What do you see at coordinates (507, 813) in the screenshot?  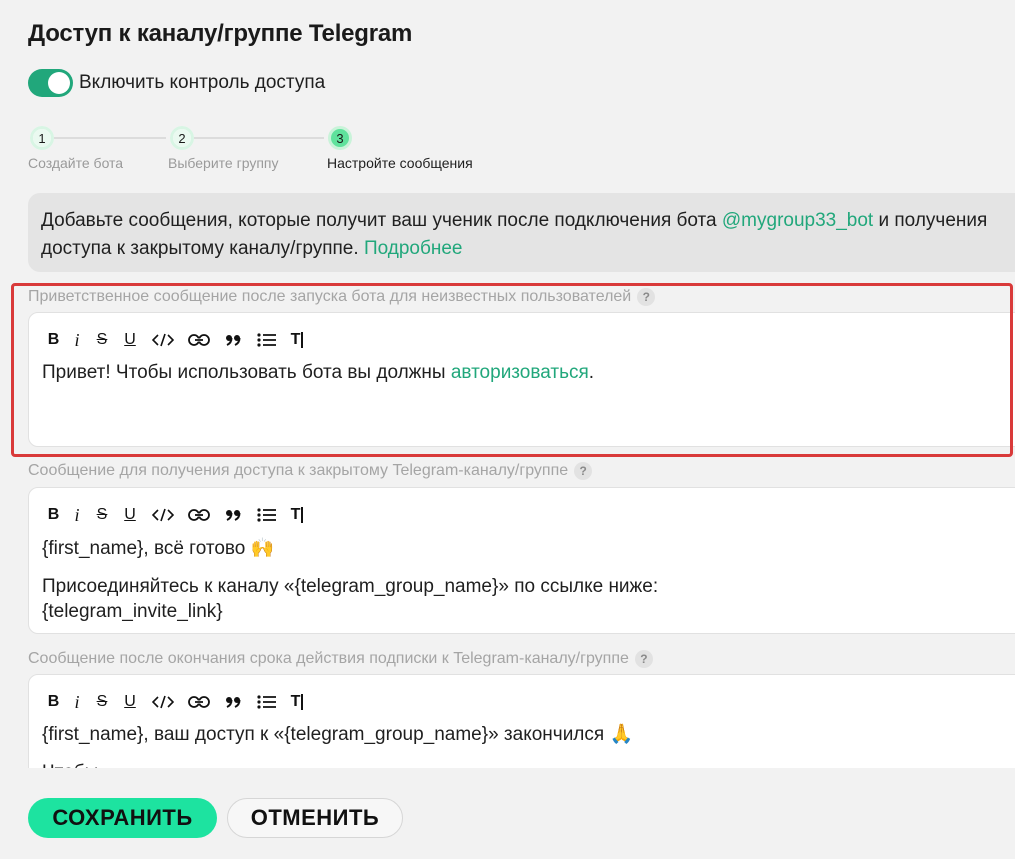 I see `bottom-action-bar: СОХРАНИТЬ ОТМЕНИТЬ` at bounding box center [507, 813].